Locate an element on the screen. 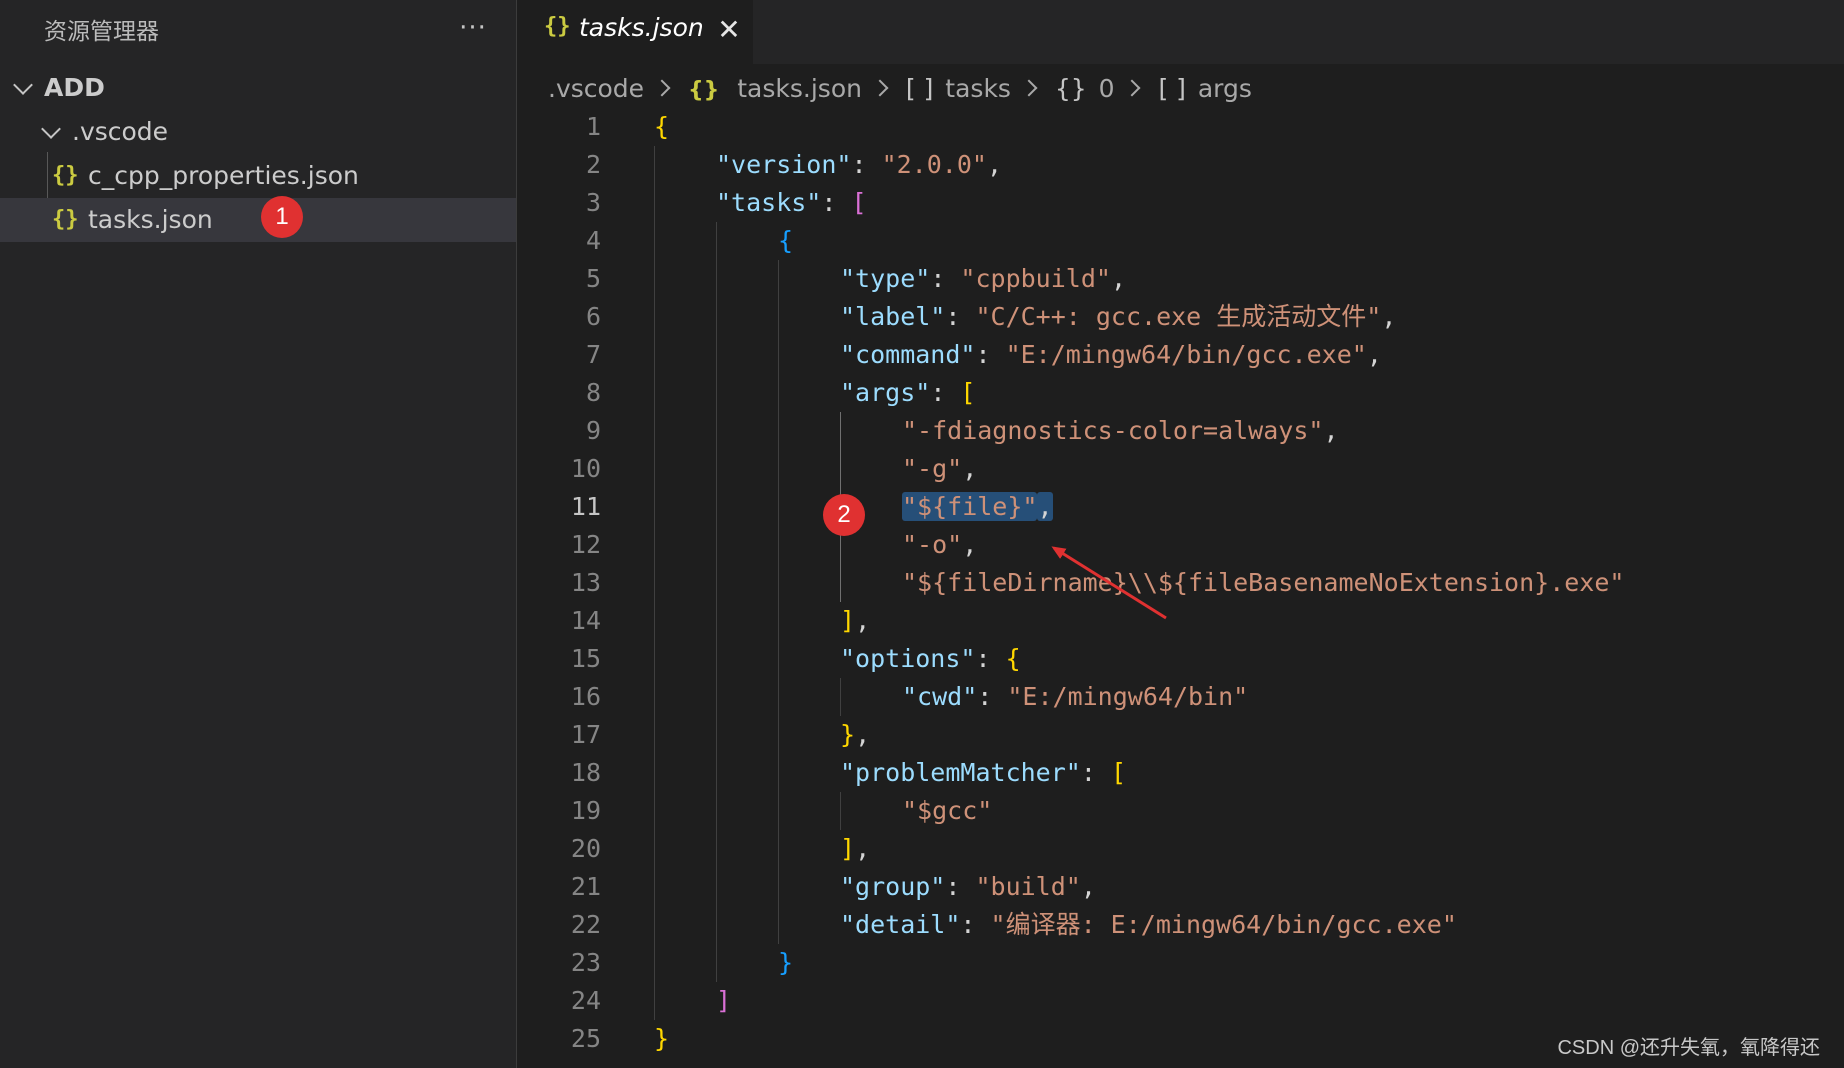 This screenshot has height=1068, width=1844. arrow-line is located at coordinates (1109, 583).